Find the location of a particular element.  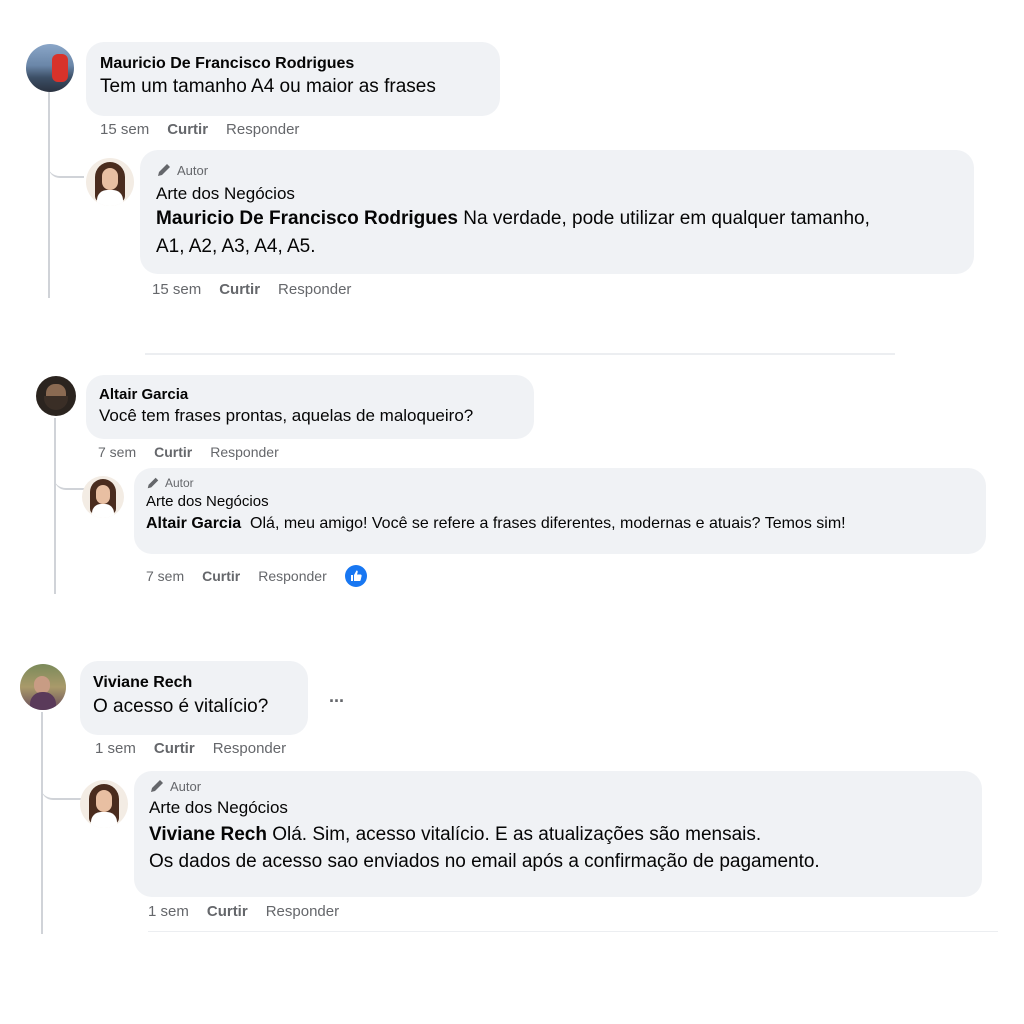

reply-timestamp: 15 sem is located at coordinates (176, 289).